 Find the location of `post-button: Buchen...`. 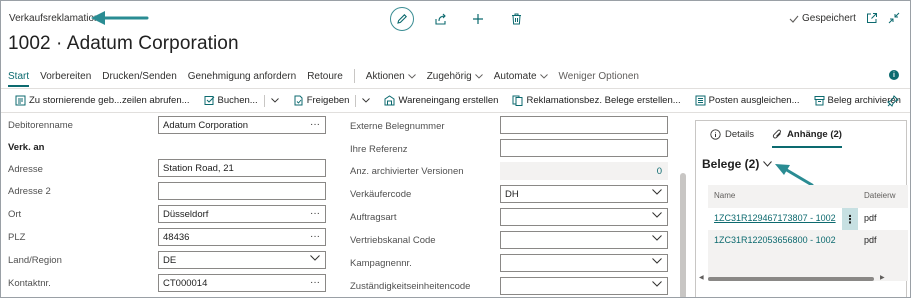

post-button: Buchen... is located at coordinates (241, 100).